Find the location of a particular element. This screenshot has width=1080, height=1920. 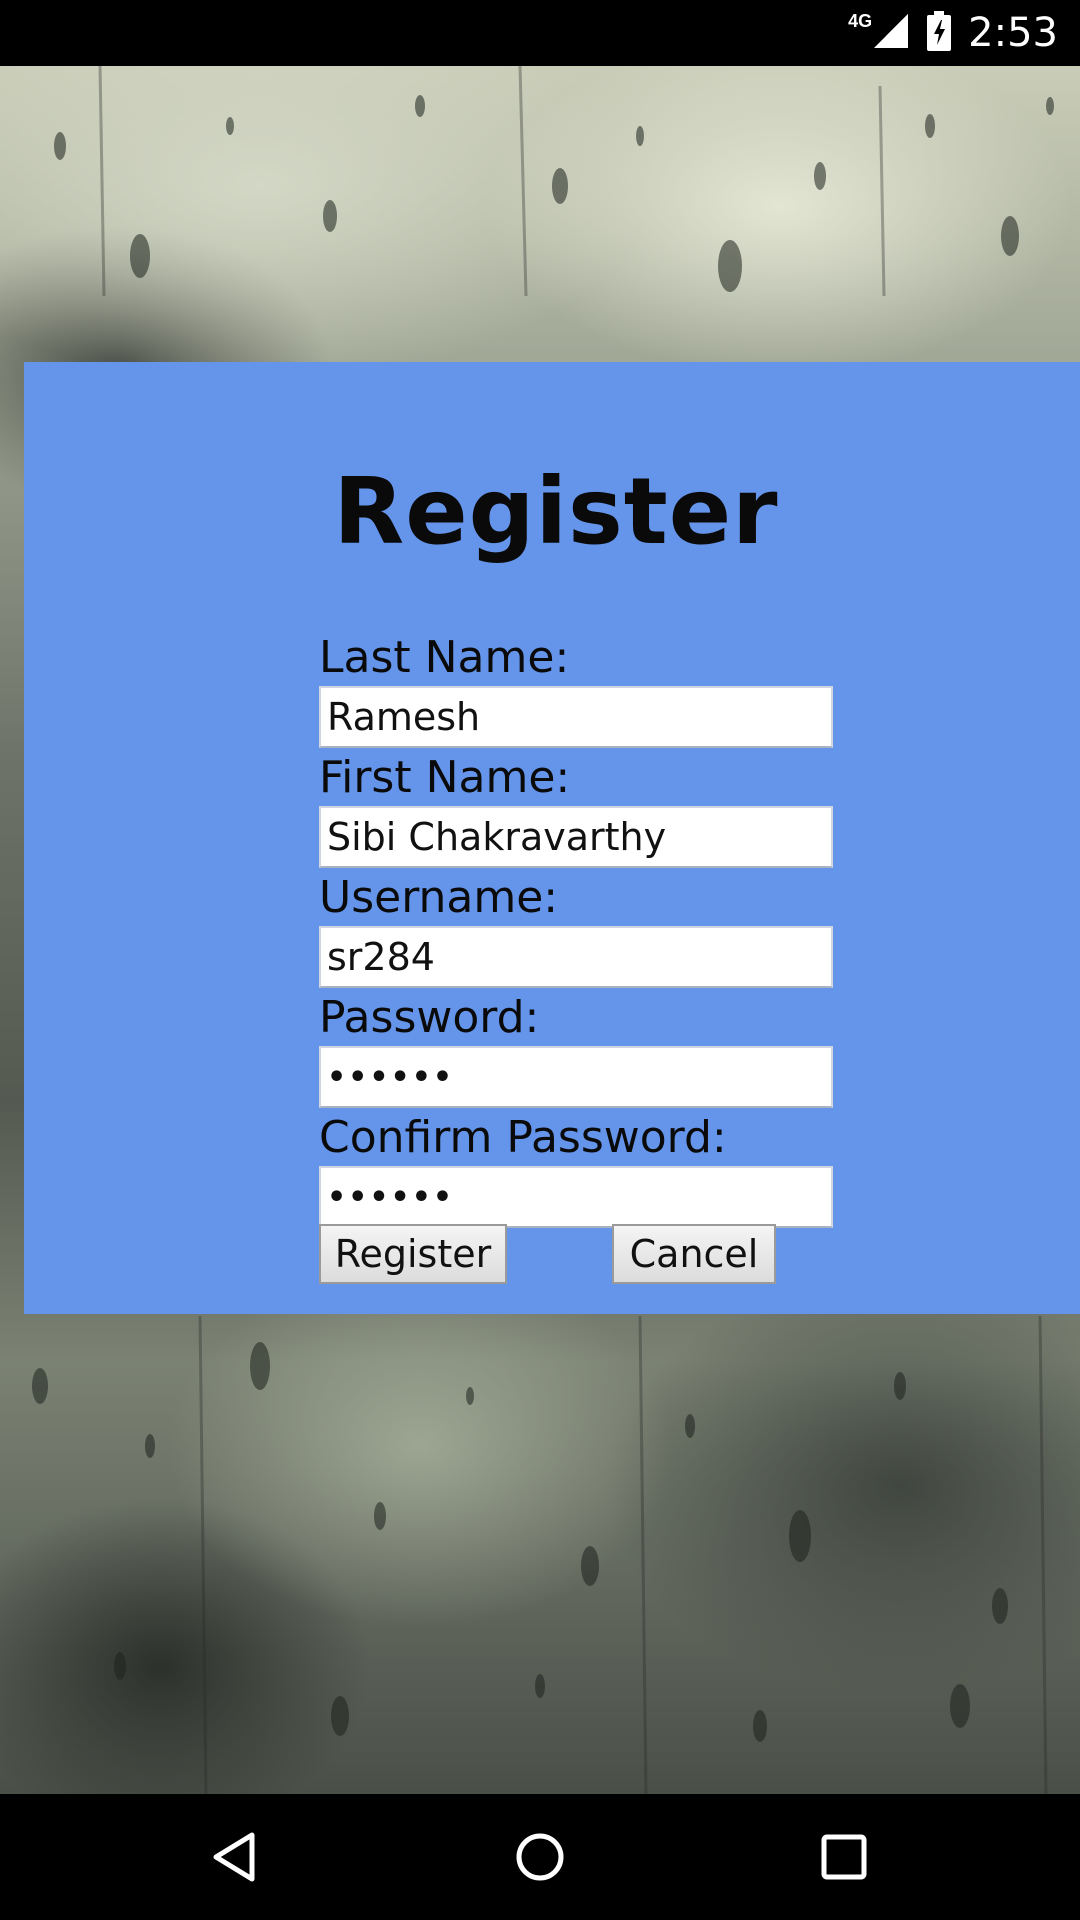

password-field is located at coordinates (576, 1077).